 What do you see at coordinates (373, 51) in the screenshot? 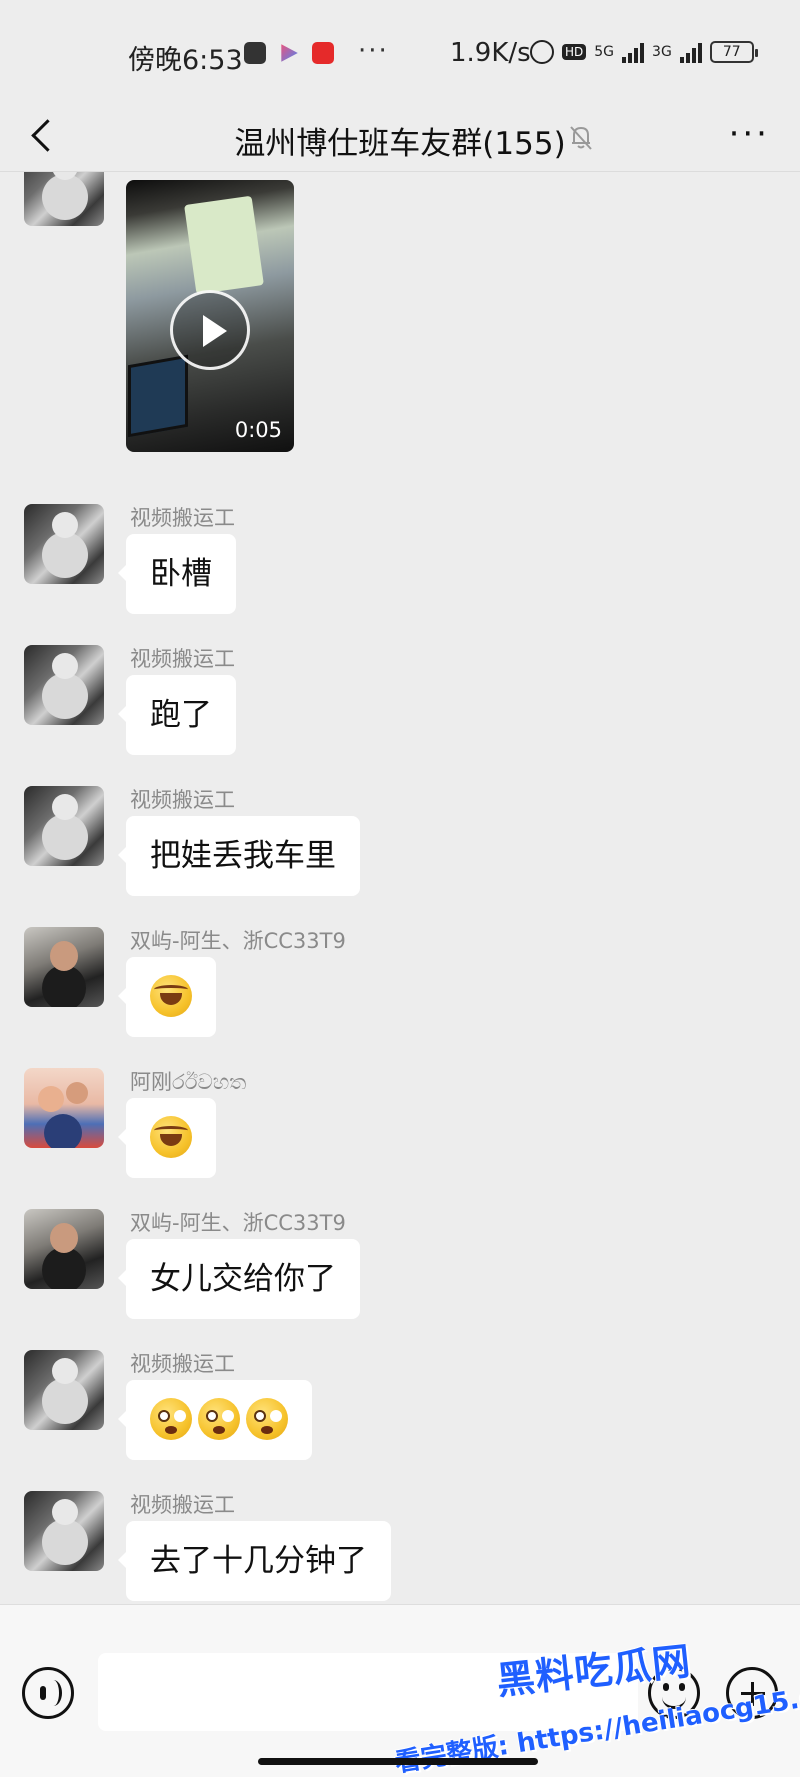
I see `more-notifications-icon: ···` at bounding box center [373, 51].